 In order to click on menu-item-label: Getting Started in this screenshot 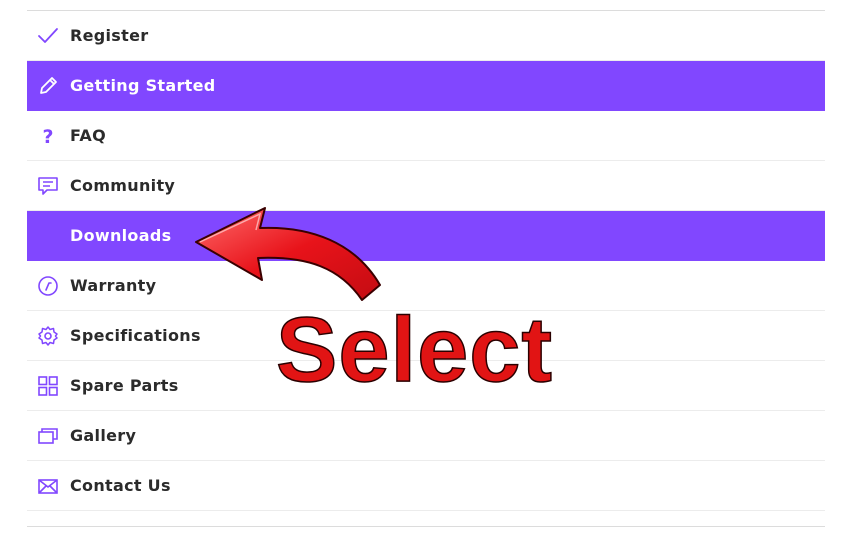, I will do `click(143, 85)`.